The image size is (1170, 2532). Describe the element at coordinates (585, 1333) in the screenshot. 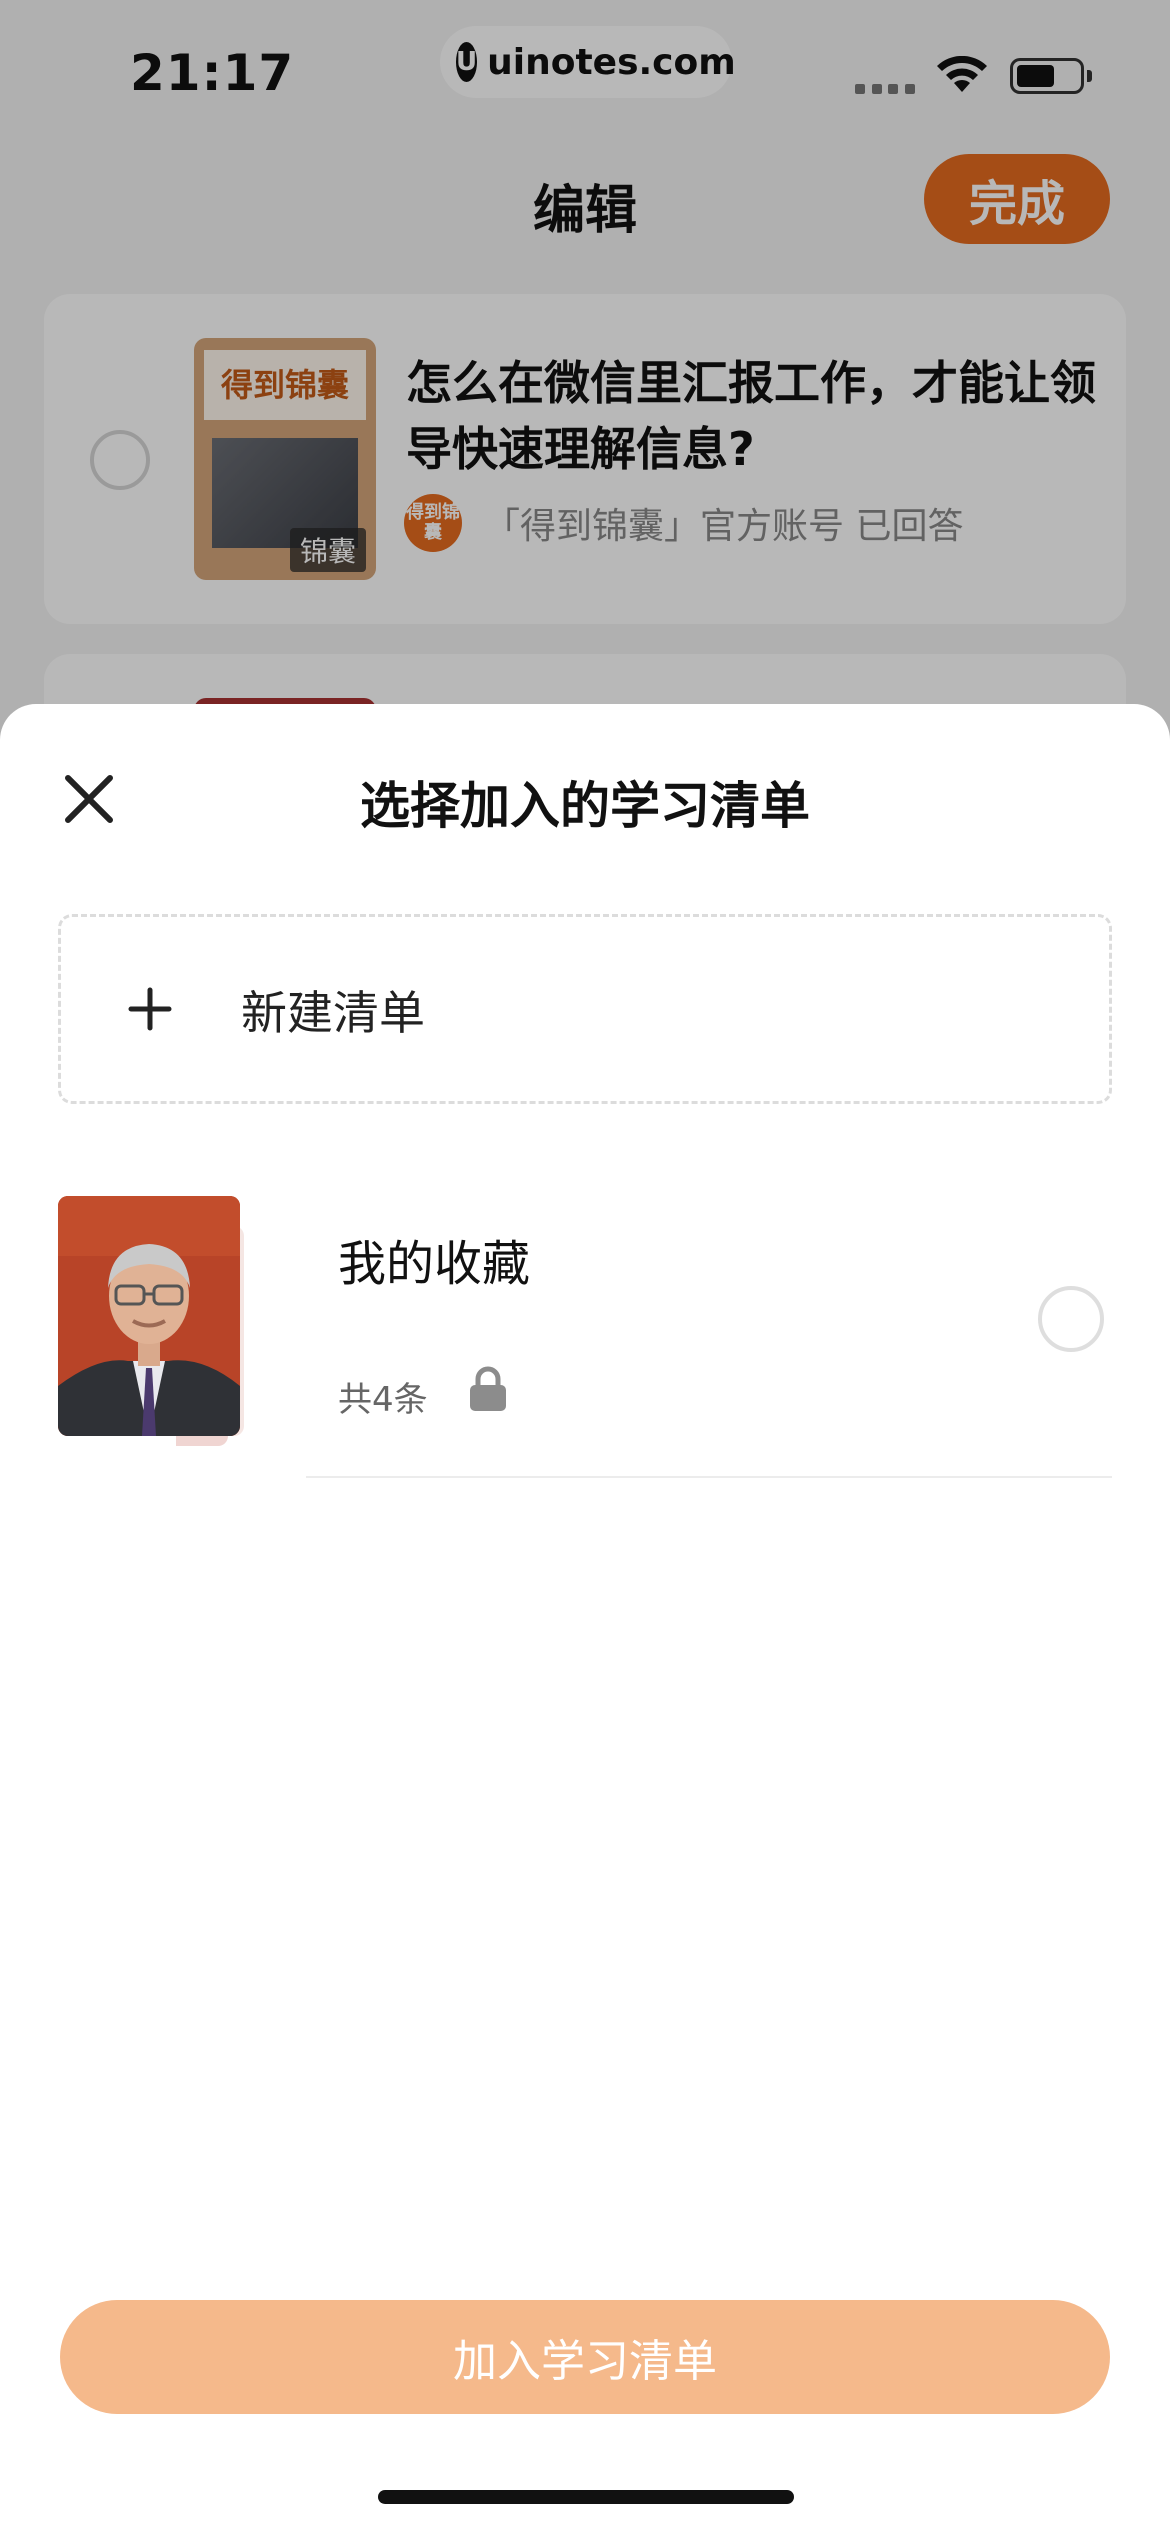

I see `list-item: 我的收藏 共4条` at that location.